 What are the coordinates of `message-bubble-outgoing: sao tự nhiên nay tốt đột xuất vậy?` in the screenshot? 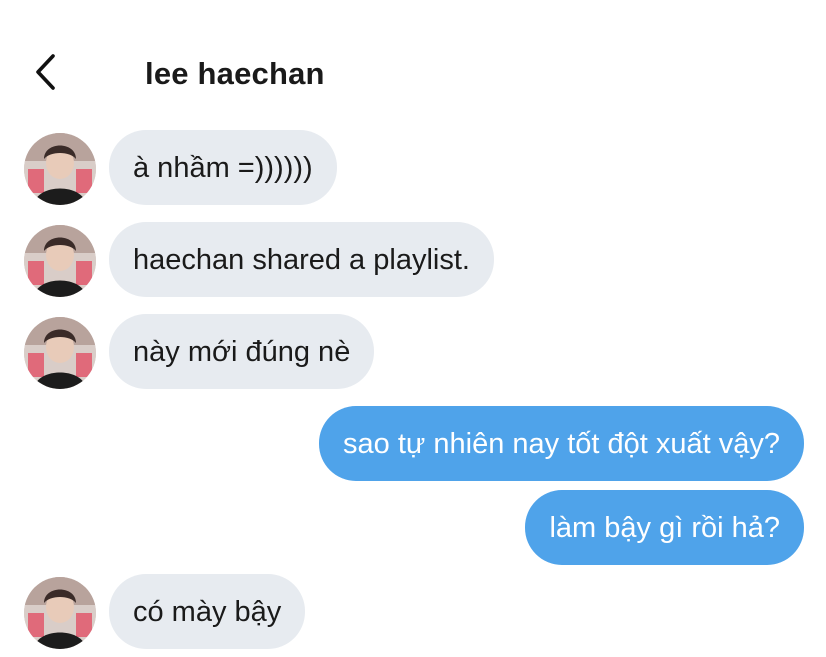 It's located at (561, 443).